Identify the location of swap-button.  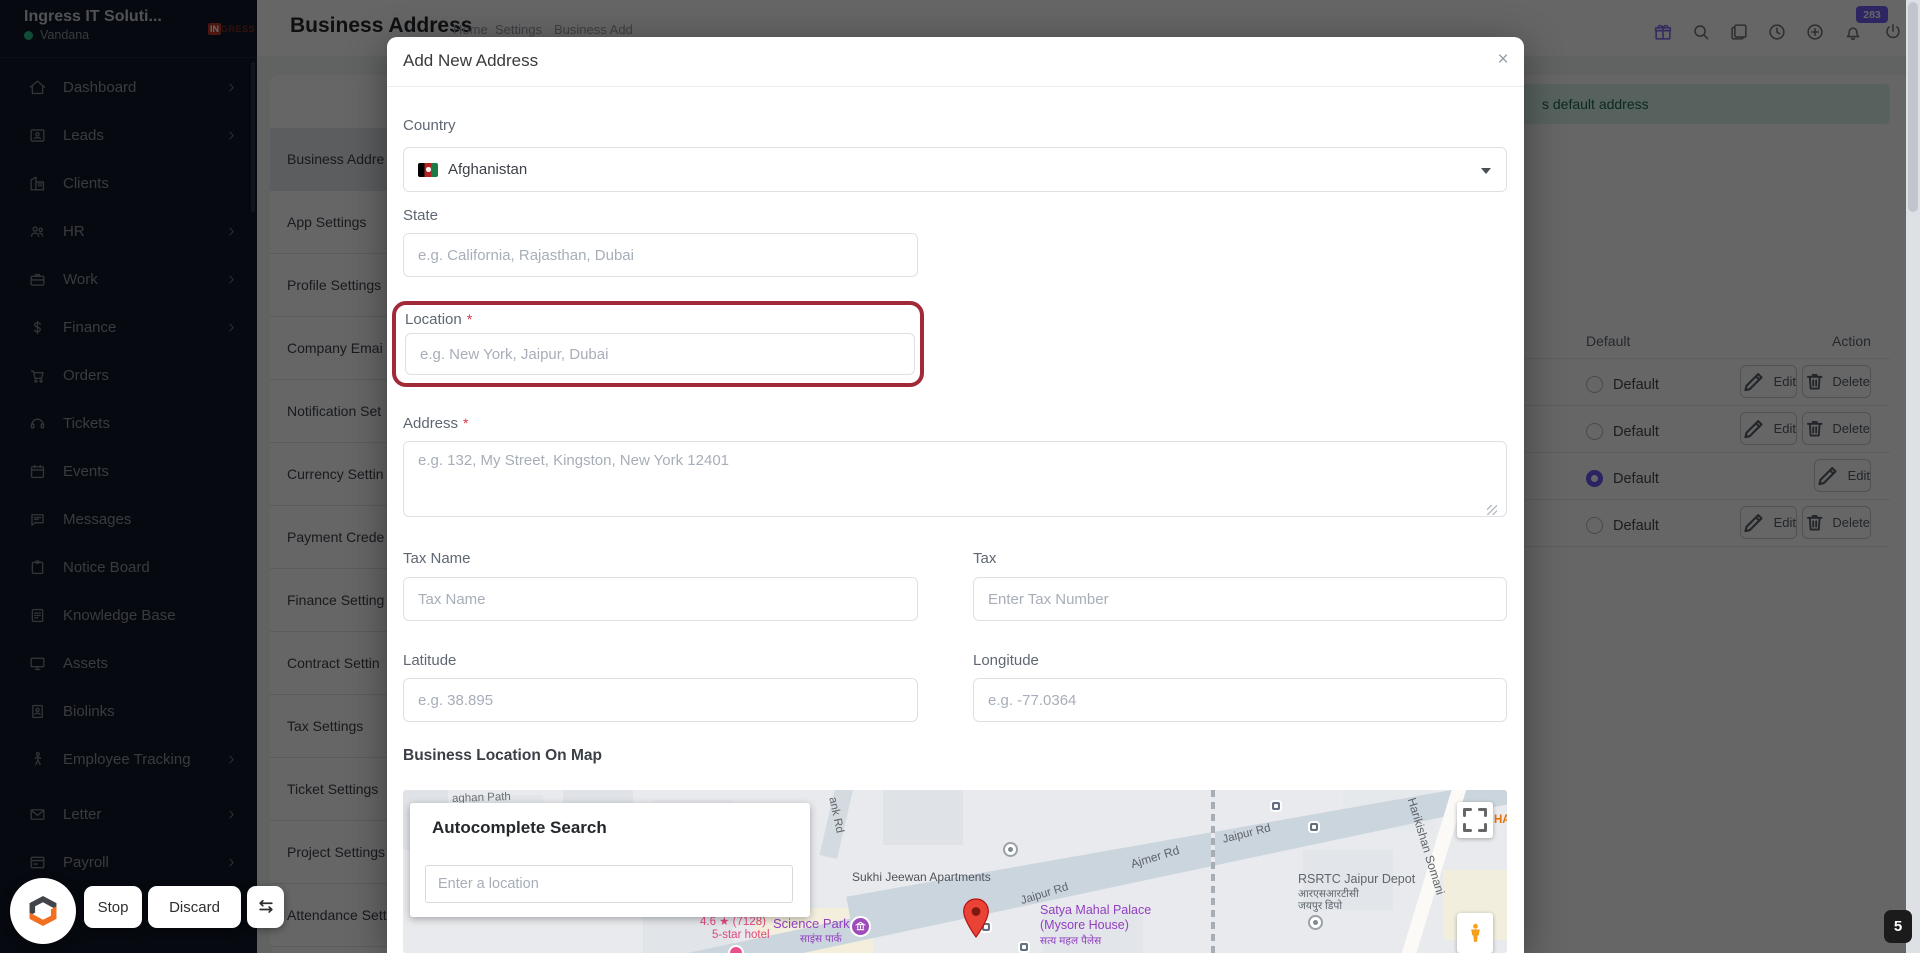
(265, 907).